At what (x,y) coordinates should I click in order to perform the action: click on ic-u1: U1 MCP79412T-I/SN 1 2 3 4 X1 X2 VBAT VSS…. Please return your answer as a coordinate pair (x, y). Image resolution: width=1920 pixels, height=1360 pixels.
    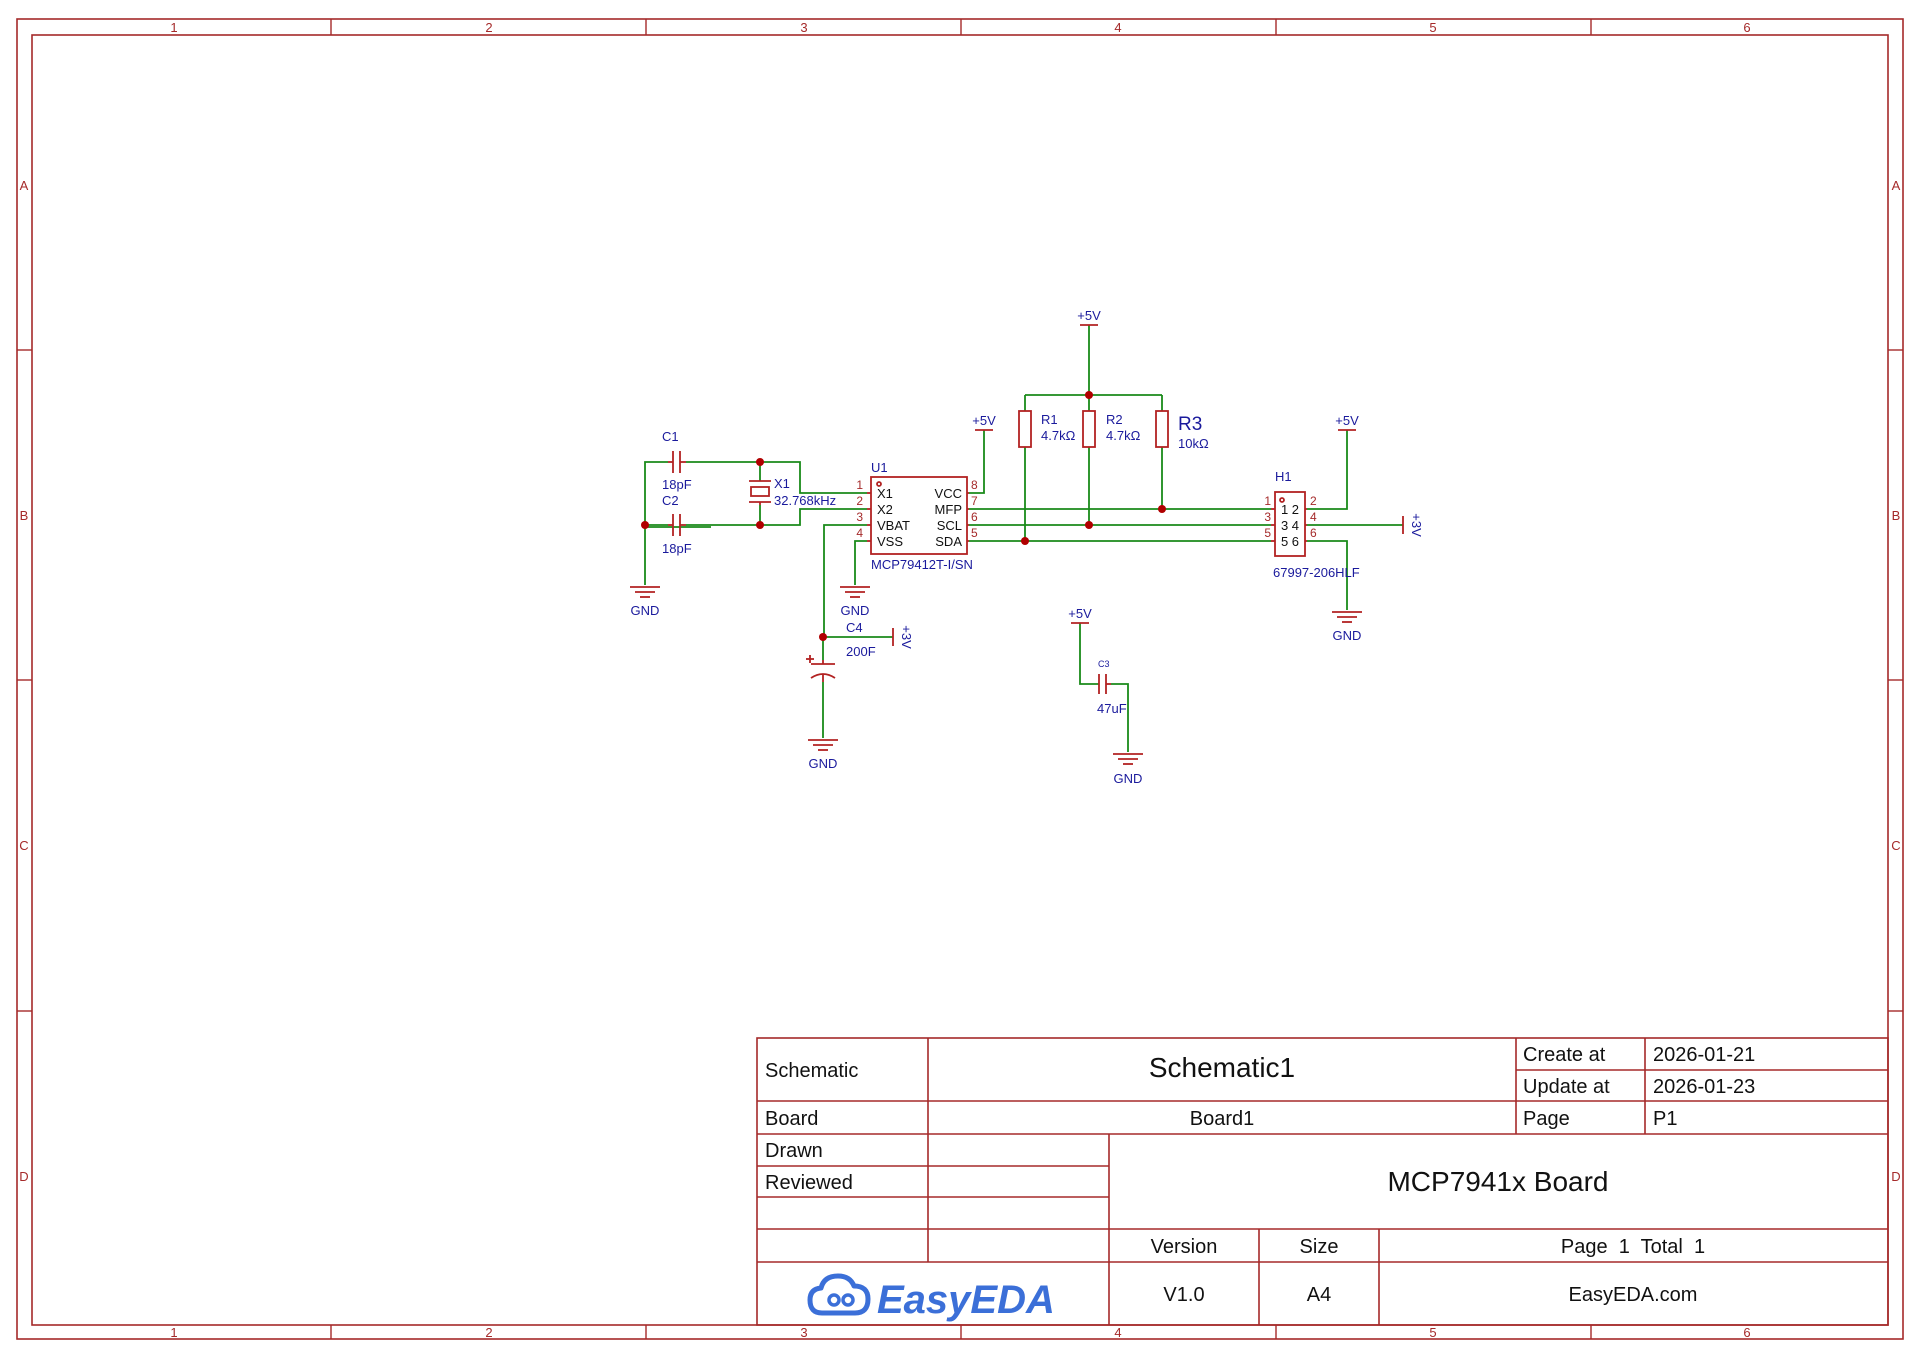
    Looking at the image, I should click on (917, 516).